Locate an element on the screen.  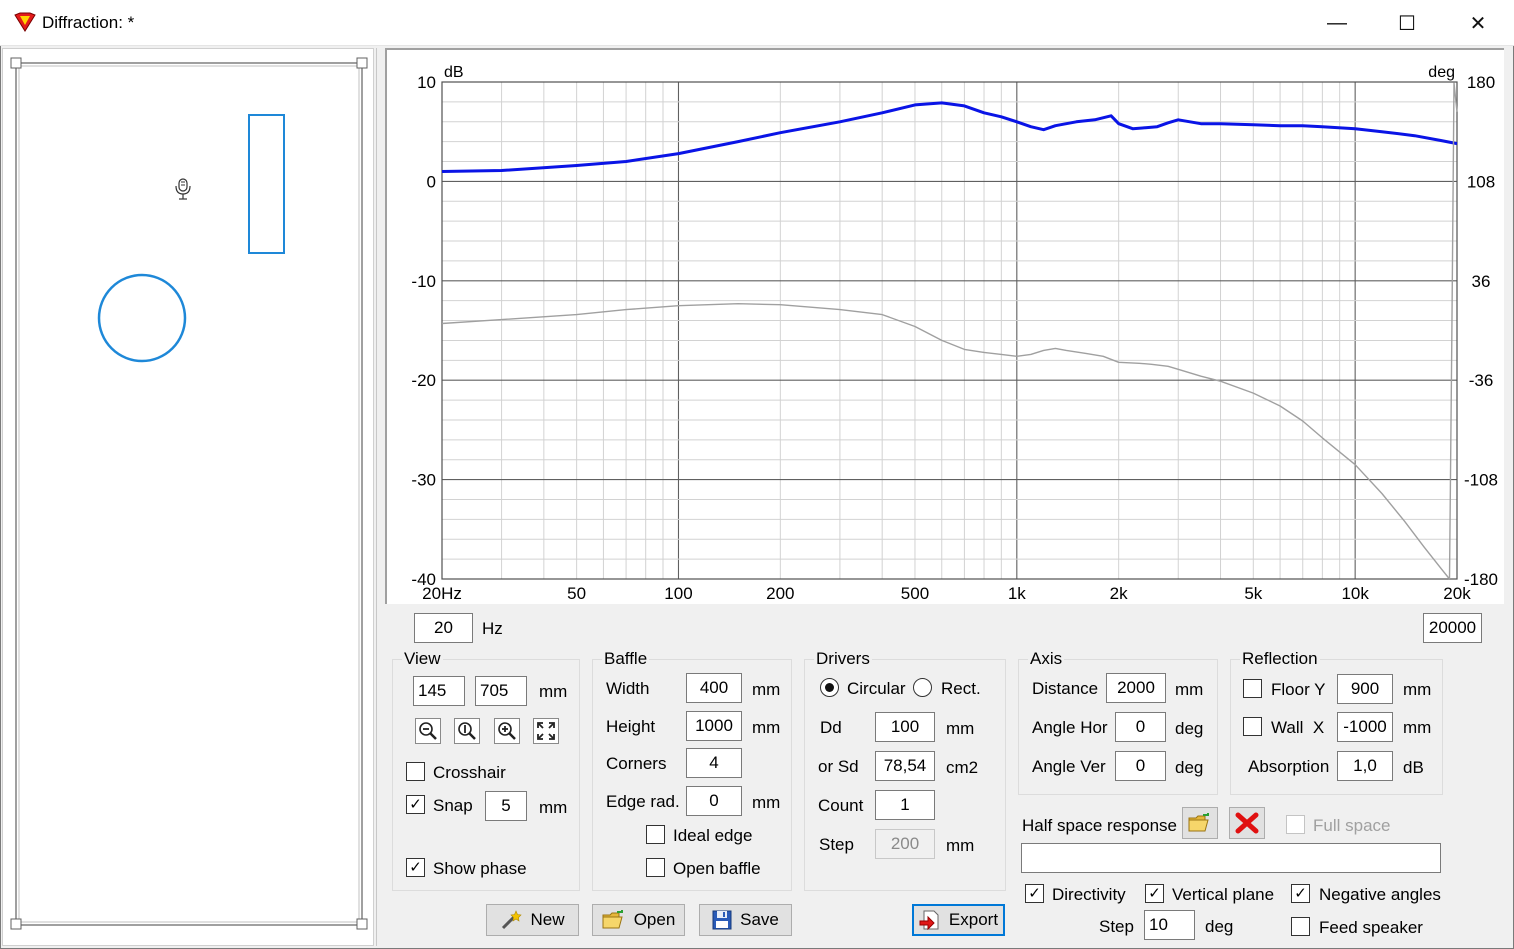
show-phase-label: Show phase is located at coordinates (480, 868).